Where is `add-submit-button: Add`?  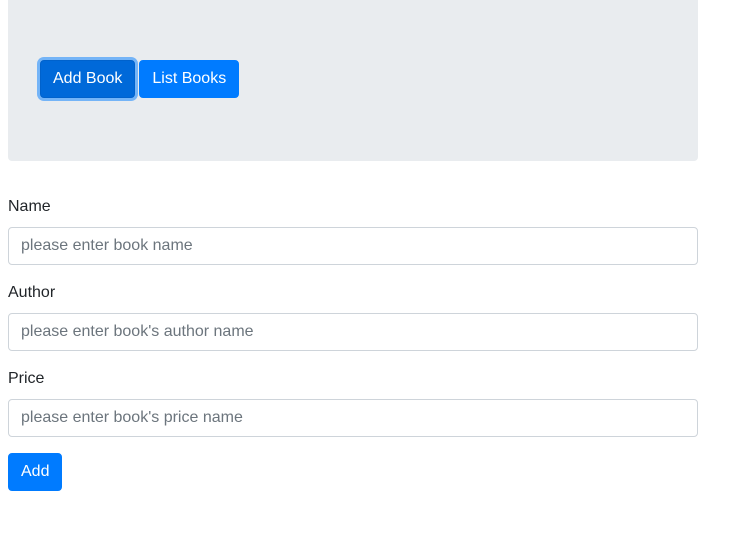 add-submit-button: Add is located at coordinates (35, 472).